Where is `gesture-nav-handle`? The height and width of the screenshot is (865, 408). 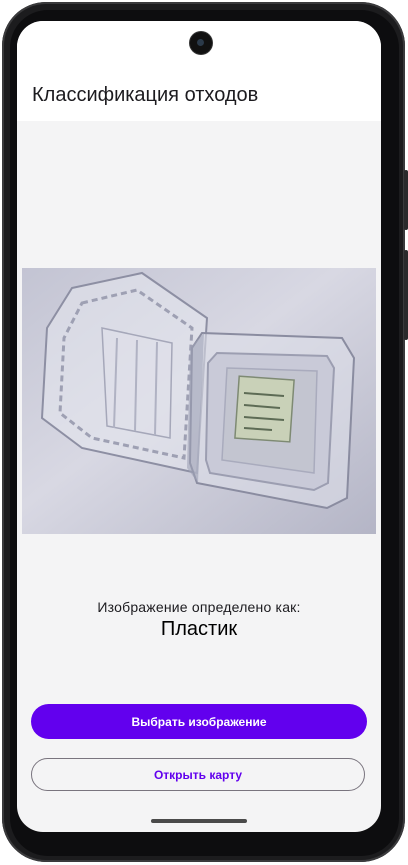 gesture-nav-handle is located at coordinates (199, 821).